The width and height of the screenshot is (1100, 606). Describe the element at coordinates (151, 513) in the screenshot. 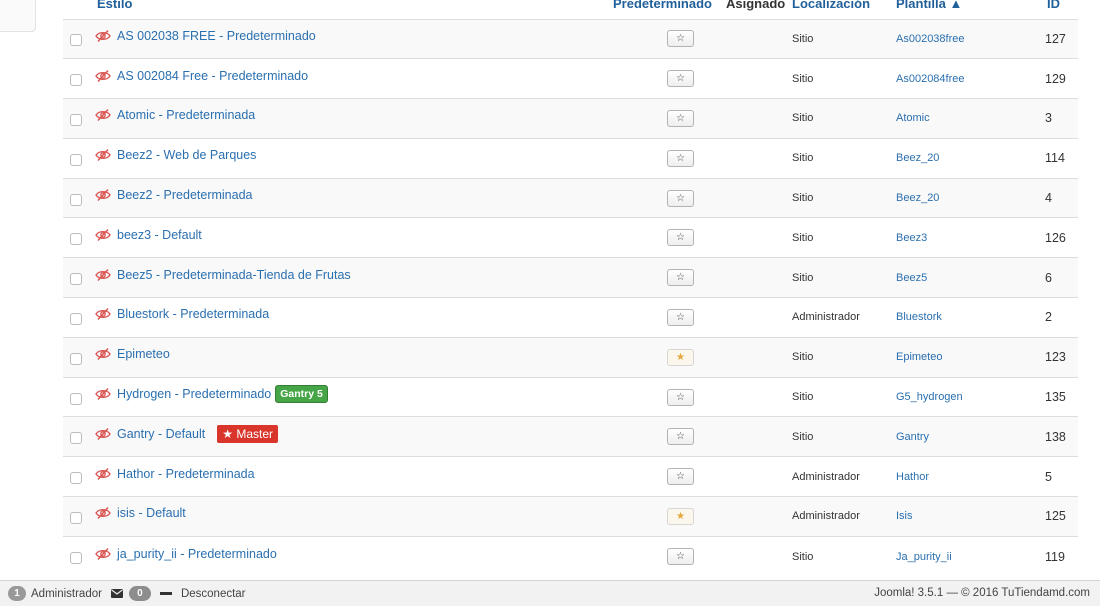

I see `style-name-link: isis - Default` at that location.